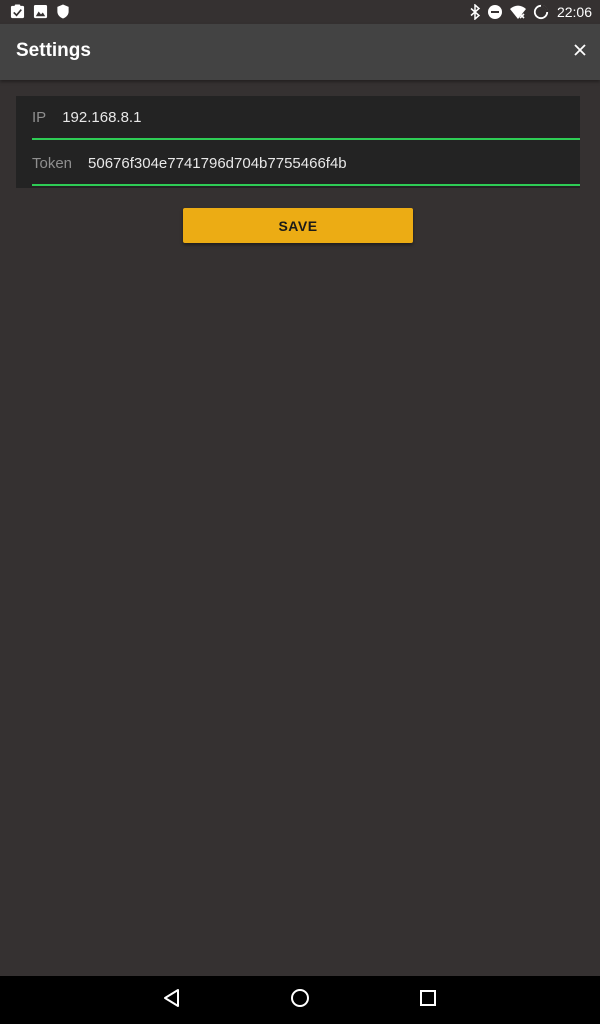 This screenshot has height=1024, width=600. Describe the element at coordinates (39, 117) in the screenshot. I see `ip-label: IP` at that location.